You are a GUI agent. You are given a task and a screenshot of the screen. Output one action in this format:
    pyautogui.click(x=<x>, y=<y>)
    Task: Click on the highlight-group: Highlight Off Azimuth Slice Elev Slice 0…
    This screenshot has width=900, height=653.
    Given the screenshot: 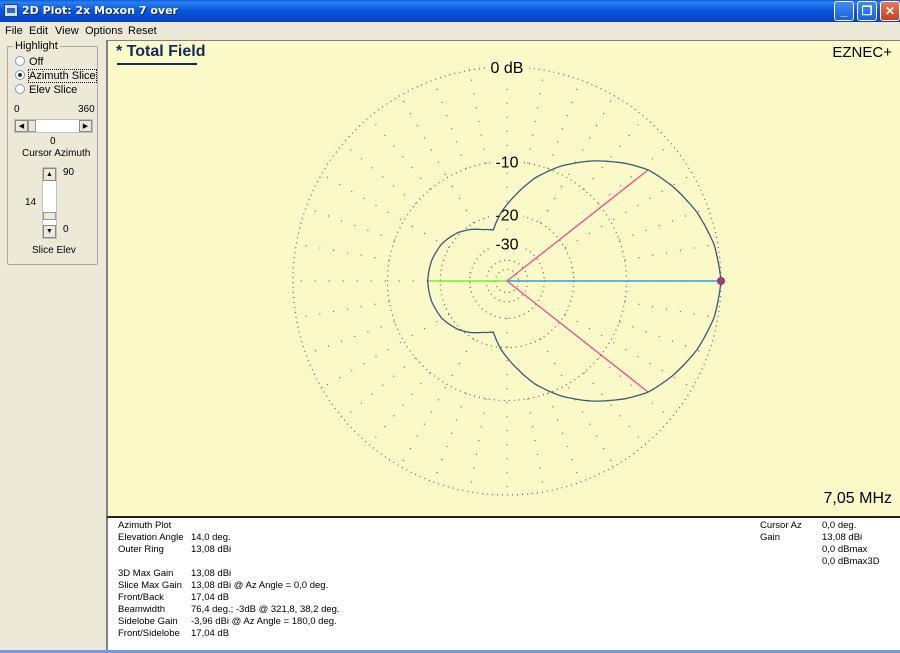 What is the action you would take?
    pyautogui.click(x=52, y=152)
    